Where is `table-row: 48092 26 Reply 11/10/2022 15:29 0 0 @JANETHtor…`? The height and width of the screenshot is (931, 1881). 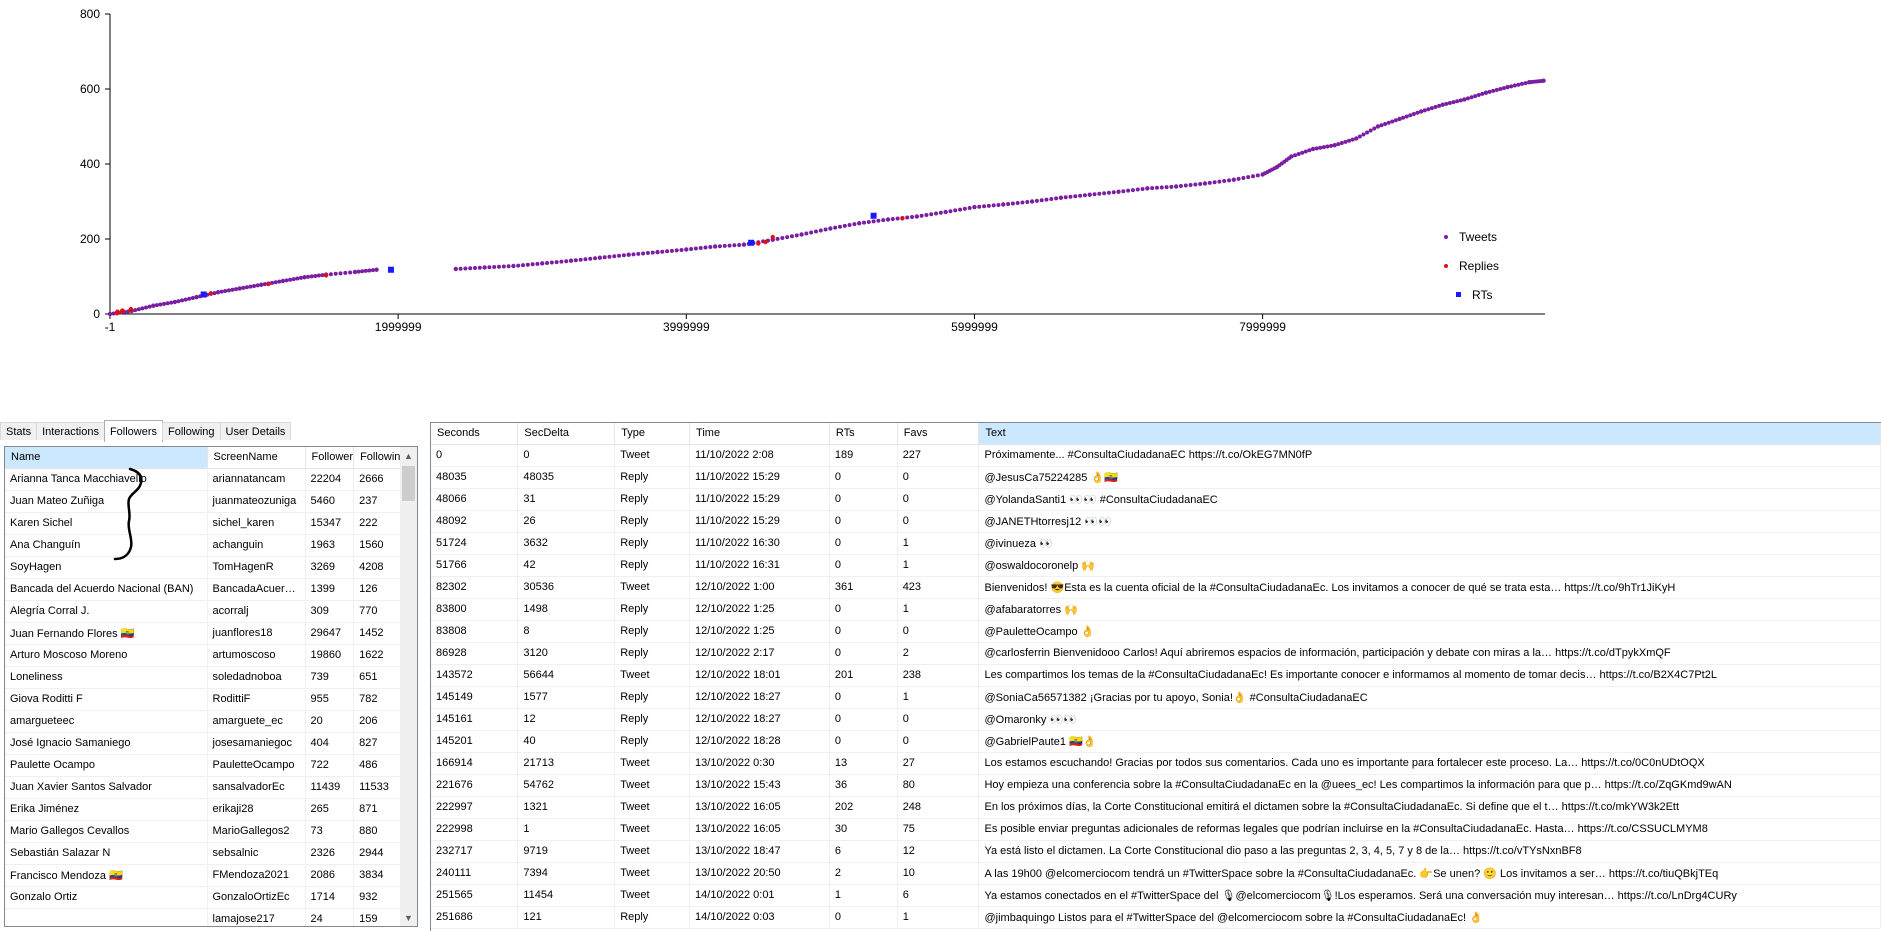
table-row: 48092 26 Reply 11/10/2022 15:29 0 0 @JANETHtor… is located at coordinates (1156, 521).